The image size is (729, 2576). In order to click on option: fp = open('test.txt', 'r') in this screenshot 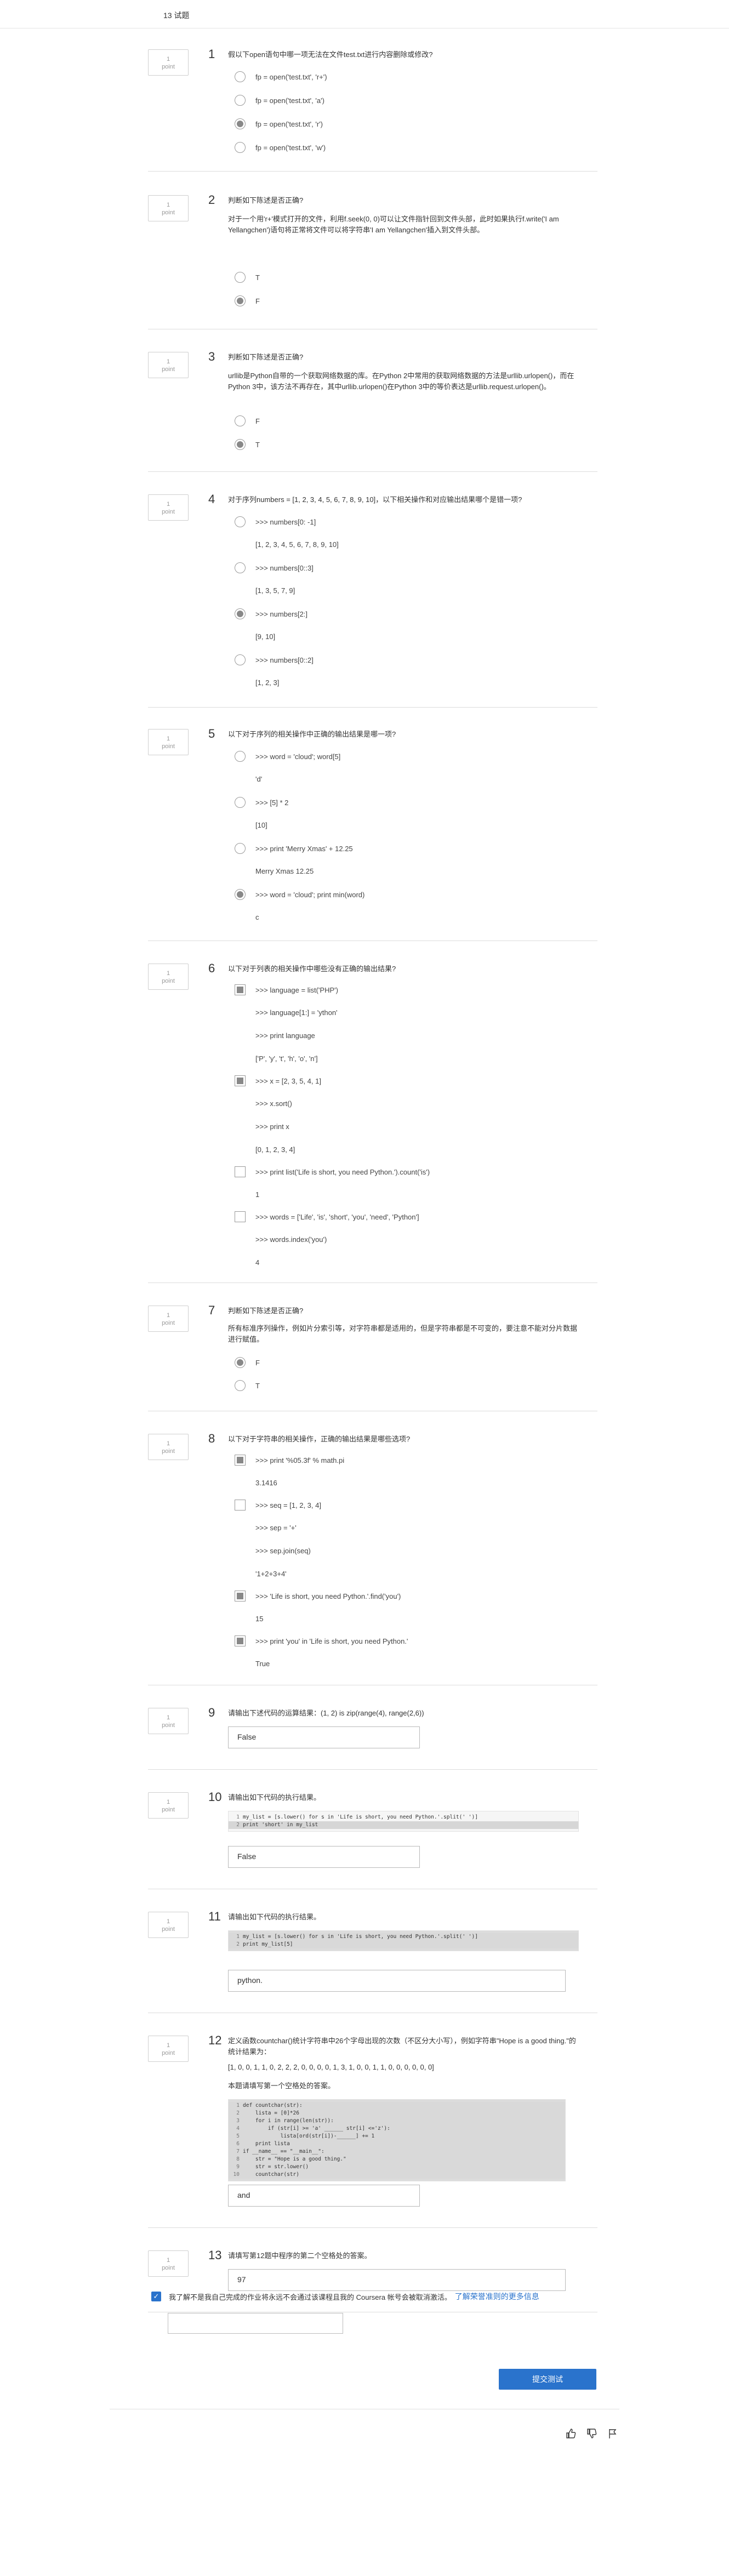, I will do `click(279, 123)`.